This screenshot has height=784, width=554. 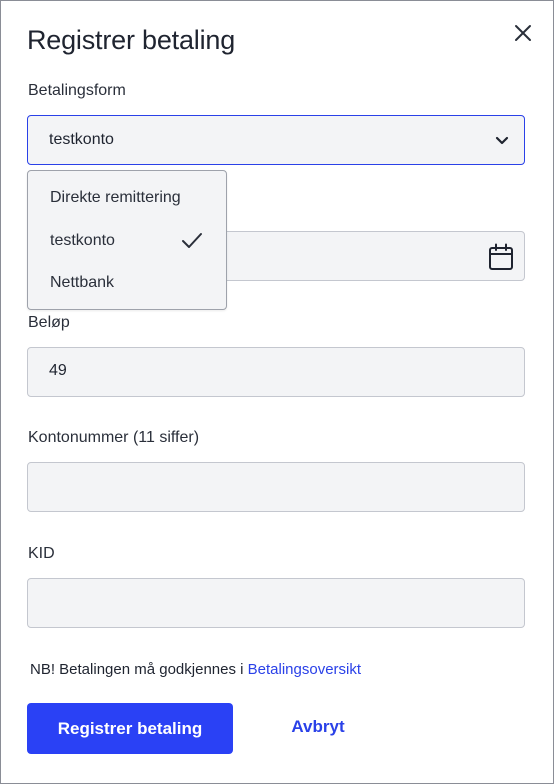 I want to click on kid-label: KID, so click(x=41, y=553).